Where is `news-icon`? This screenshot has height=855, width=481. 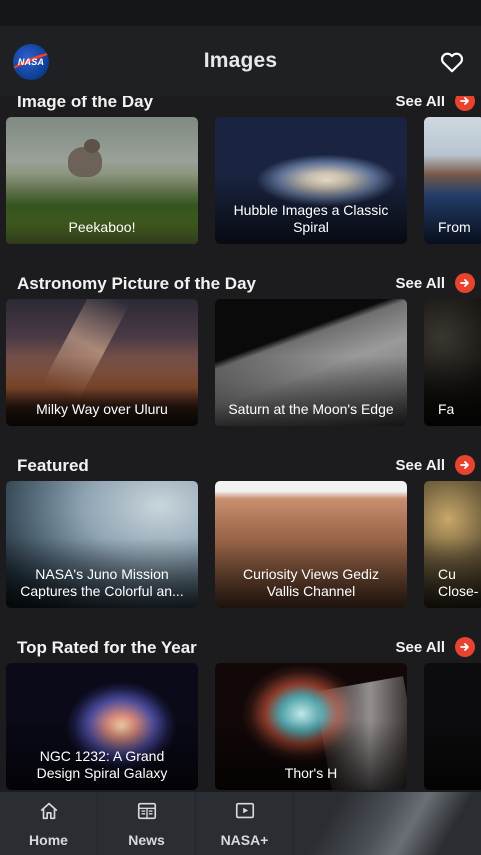 news-icon is located at coordinates (146, 811).